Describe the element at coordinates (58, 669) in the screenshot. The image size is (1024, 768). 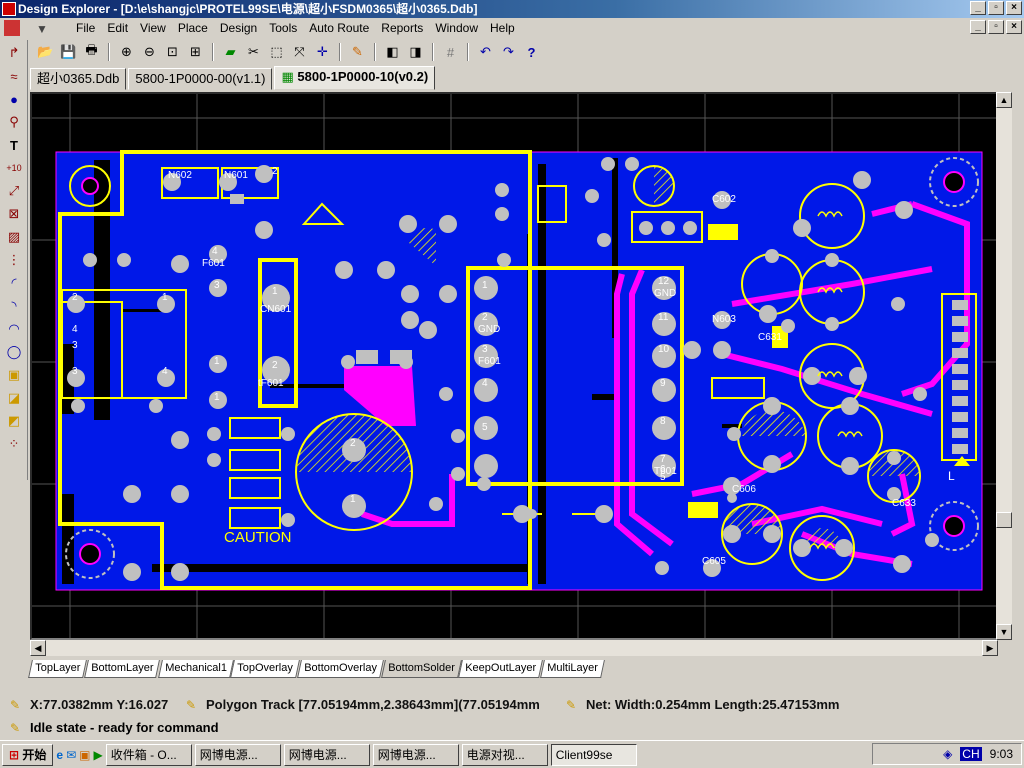
I see `layer-tab-top: TopLayer` at that location.